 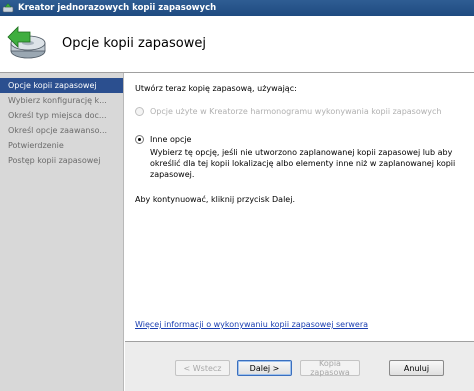 What do you see at coordinates (61, 145) in the screenshot?
I see `sidebar-item-confirmation: Potwierdzenie` at bounding box center [61, 145].